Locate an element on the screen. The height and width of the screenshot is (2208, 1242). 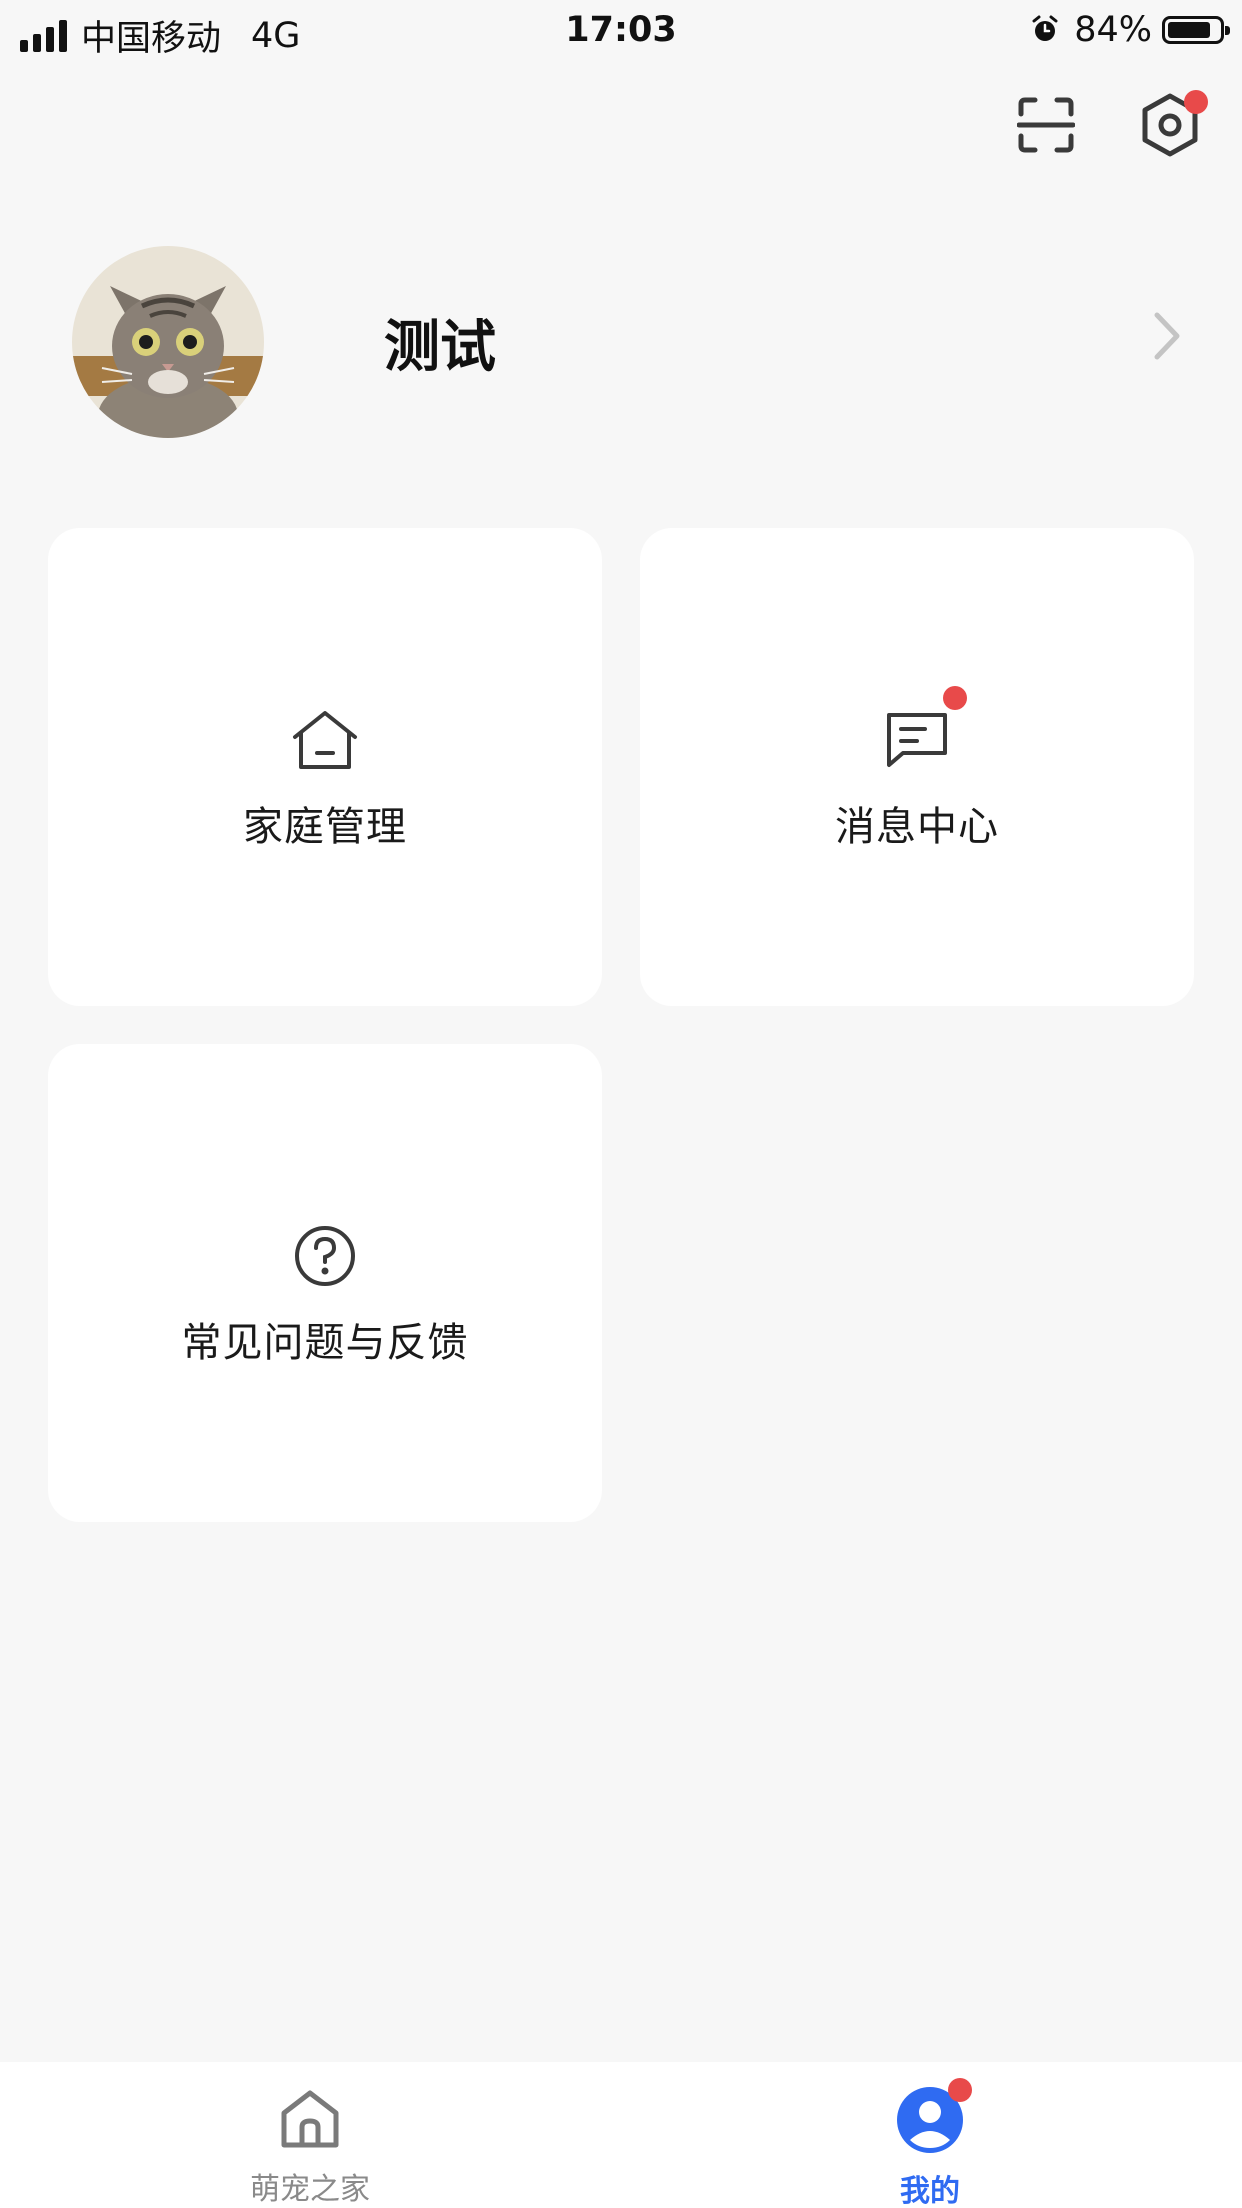
tab-label-pet-home: 萌宠之家 is located at coordinates (310, 2189).